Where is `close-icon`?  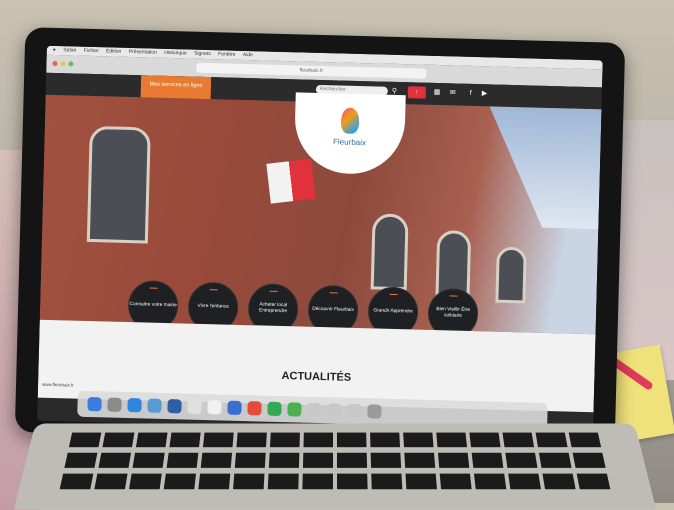 close-icon is located at coordinates (55, 63).